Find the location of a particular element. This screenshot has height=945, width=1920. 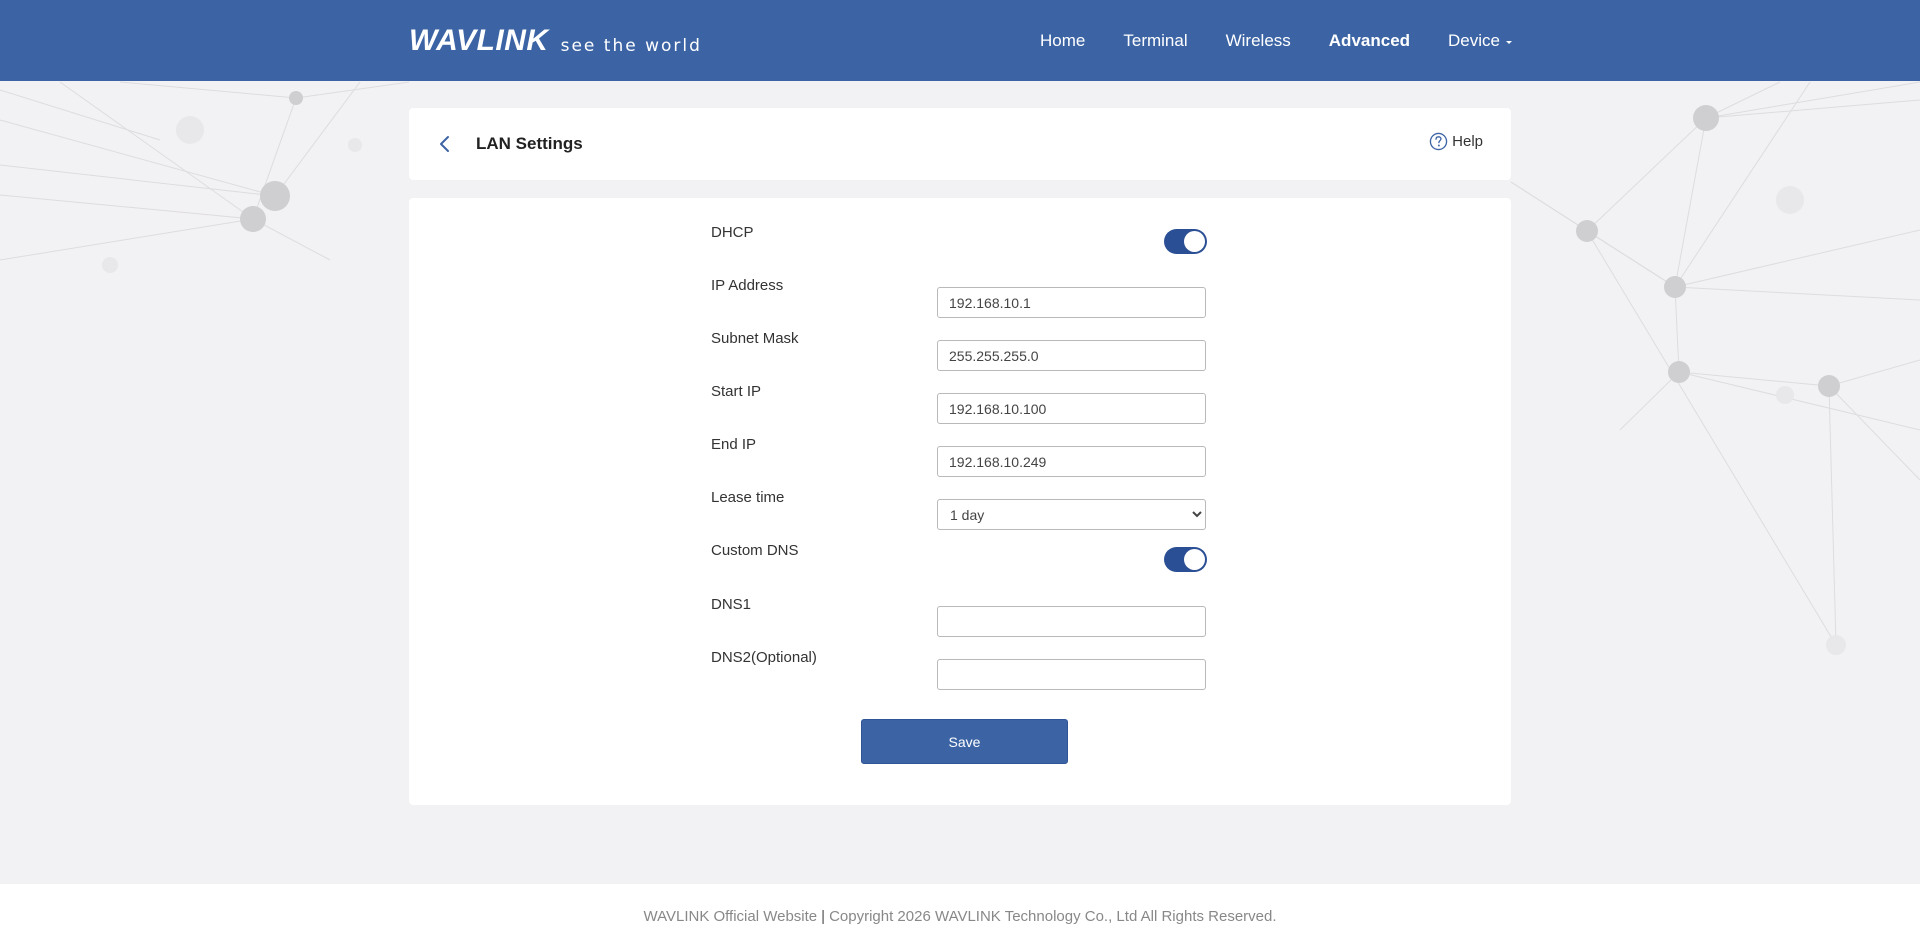

end-ip-input is located at coordinates (1071, 461).